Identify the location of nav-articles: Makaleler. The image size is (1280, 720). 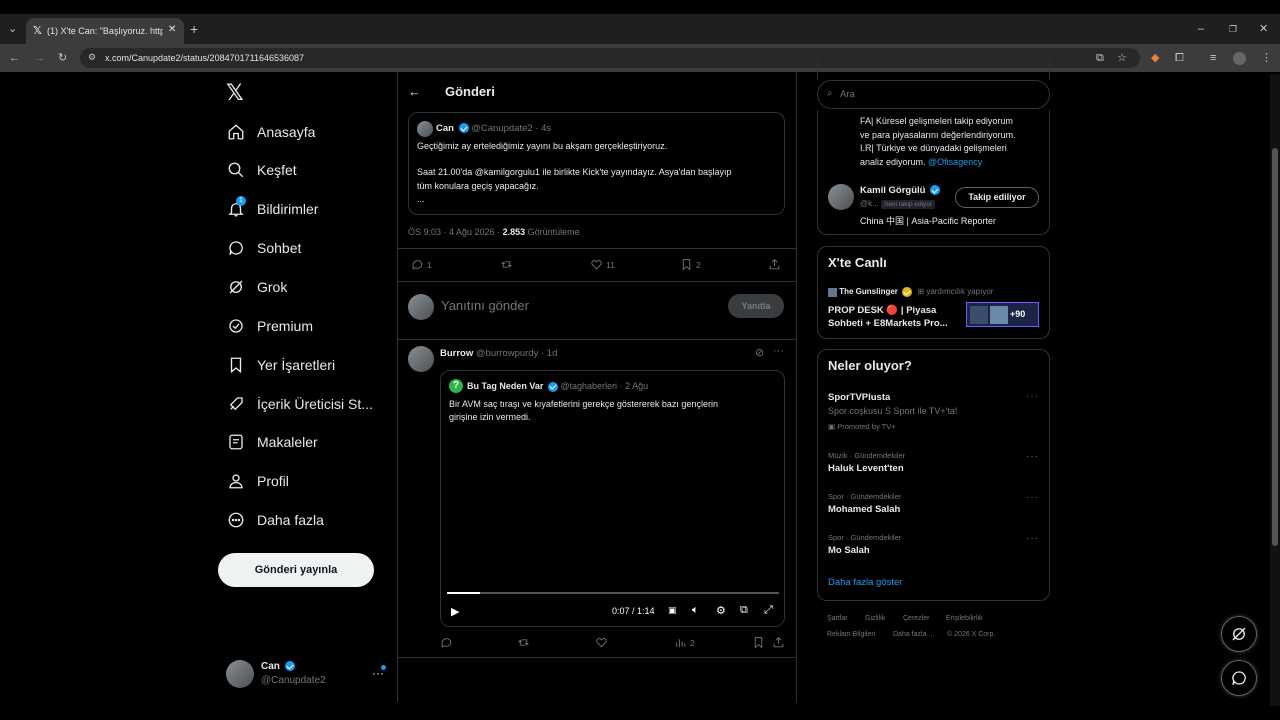
(272, 442).